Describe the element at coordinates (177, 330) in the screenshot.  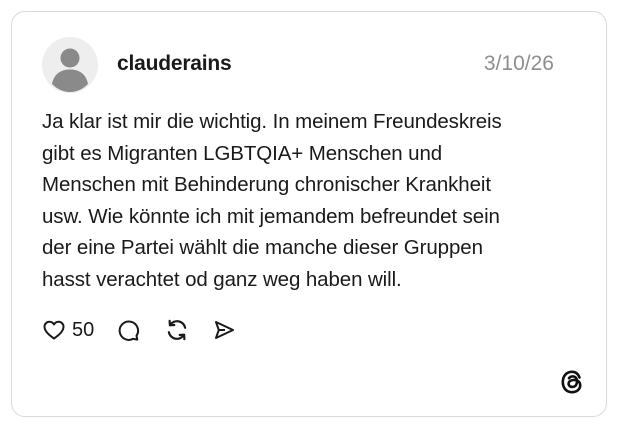
I see `repost-arrows-icon` at that location.